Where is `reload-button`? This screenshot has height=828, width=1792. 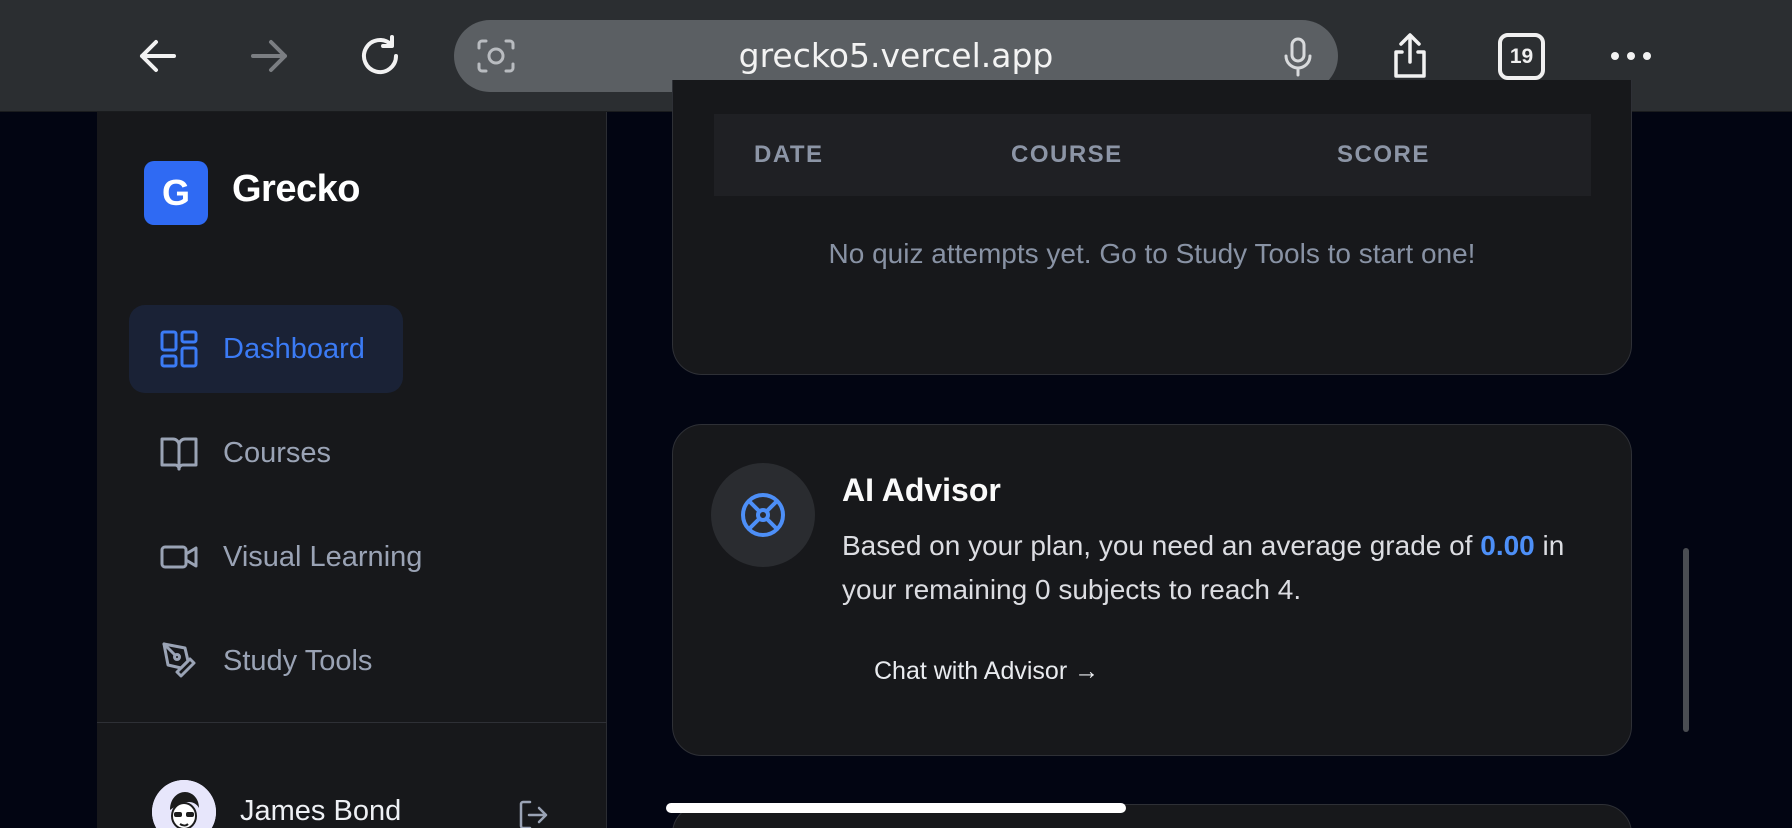
reload-button is located at coordinates (380, 56).